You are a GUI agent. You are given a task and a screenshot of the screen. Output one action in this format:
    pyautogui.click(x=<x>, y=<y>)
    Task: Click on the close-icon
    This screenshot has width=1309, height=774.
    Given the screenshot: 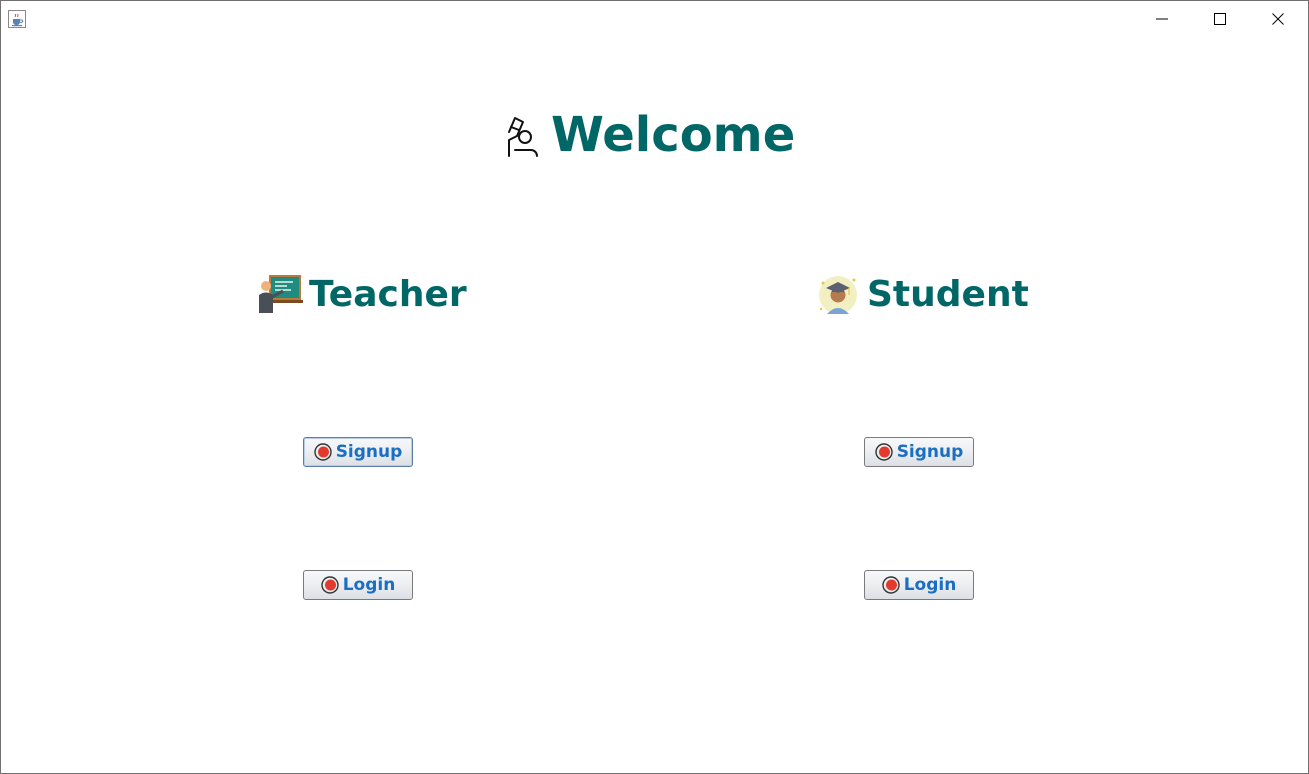 What is the action you would take?
    pyautogui.click(x=1278, y=19)
    